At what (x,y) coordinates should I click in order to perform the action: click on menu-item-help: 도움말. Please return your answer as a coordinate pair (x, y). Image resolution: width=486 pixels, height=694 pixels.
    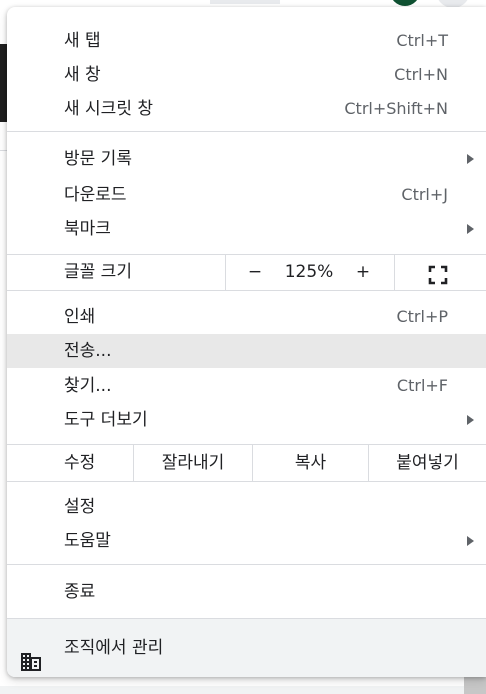
    Looking at the image, I should click on (246, 541).